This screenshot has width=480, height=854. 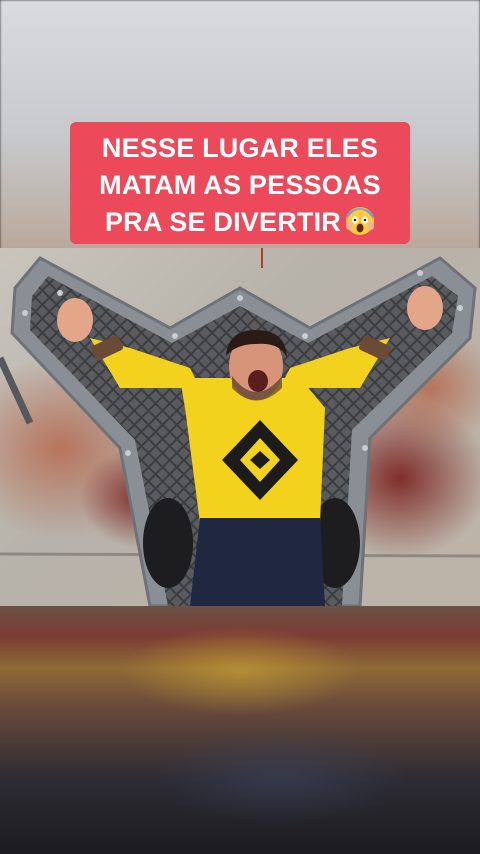 I want to click on caption-line-1: NESSE LUGAR ELES, so click(x=240, y=148).